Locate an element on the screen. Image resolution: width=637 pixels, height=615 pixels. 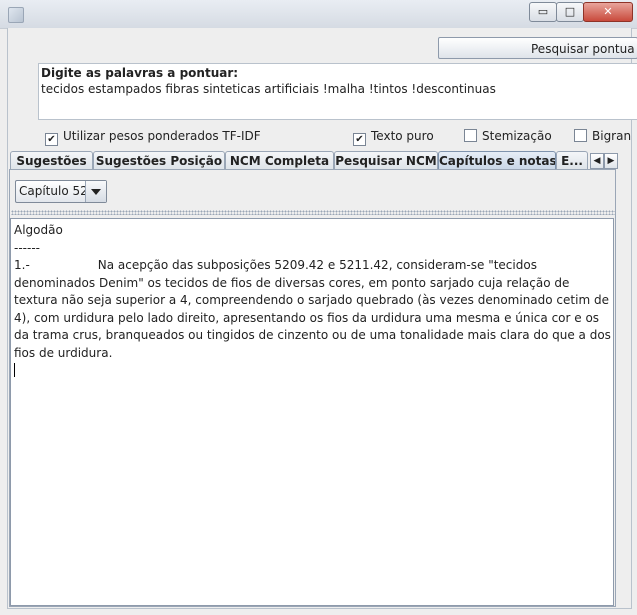
tab-sugestoes-posicao: Sugestões Posição is located at coordinates (159, 160).